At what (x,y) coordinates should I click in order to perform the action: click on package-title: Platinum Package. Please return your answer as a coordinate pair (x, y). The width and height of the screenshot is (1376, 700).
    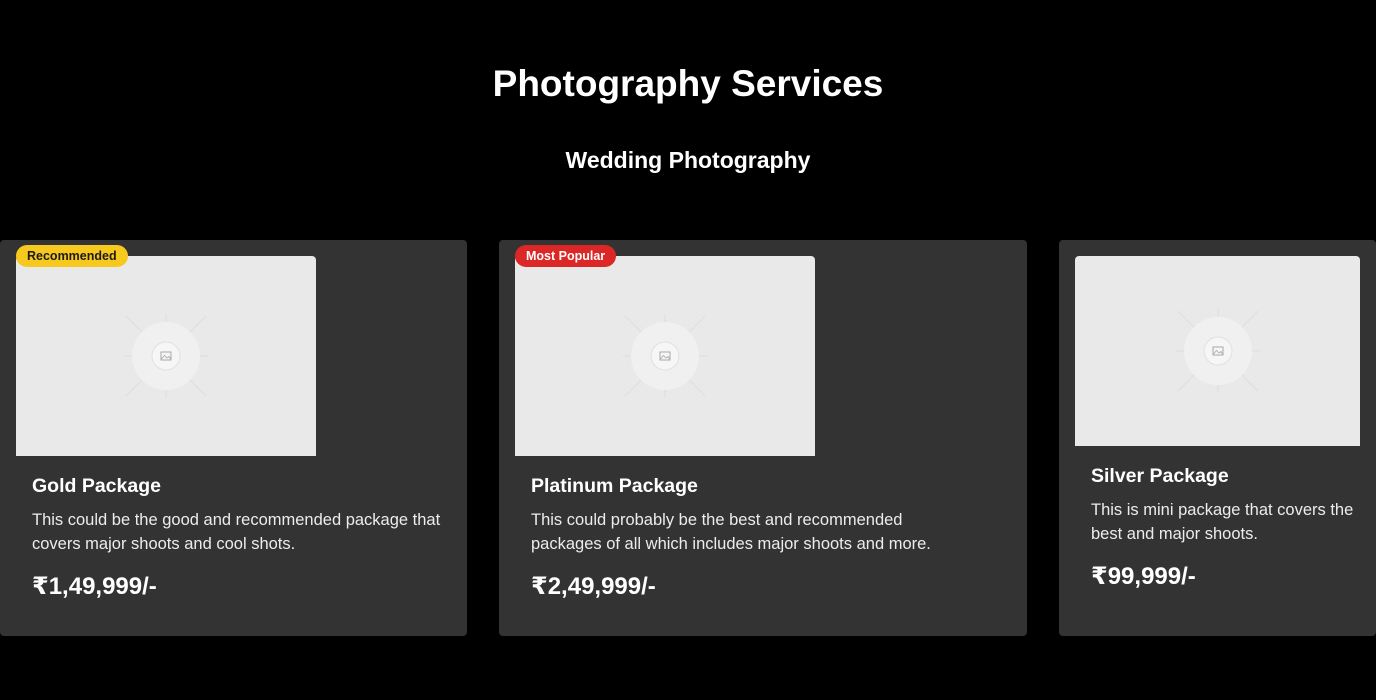
    Looking at the image, I should click on (614, 486).